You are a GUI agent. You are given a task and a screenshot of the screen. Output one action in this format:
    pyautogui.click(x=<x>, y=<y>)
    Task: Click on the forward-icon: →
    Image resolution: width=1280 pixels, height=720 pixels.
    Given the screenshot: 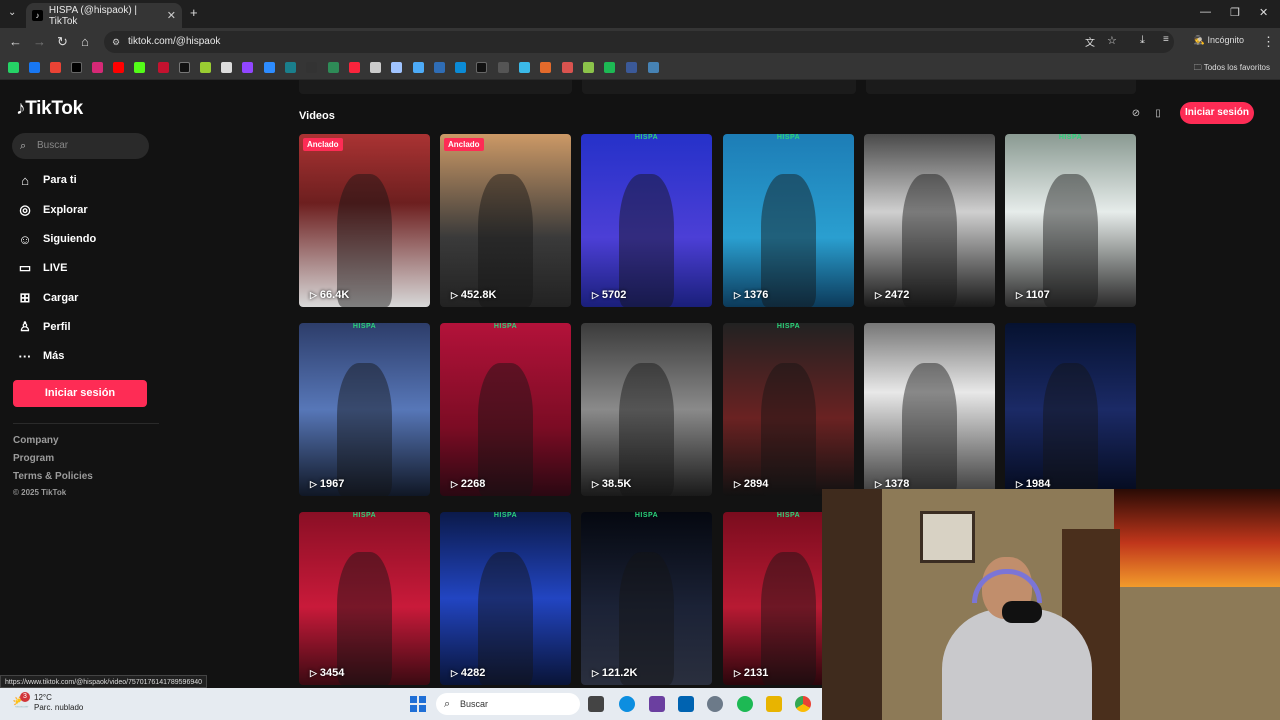 What is the action you would take?
    pyautogui.click(x=39, y=41)
    